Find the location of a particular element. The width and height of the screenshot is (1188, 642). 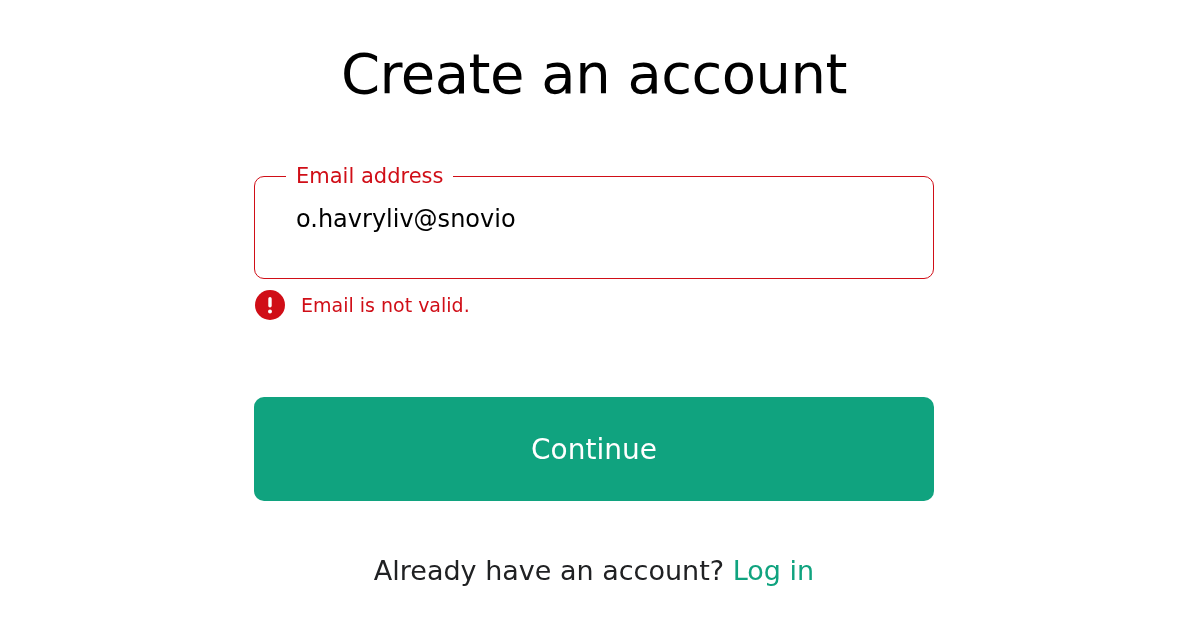

continue-button: Continue is located at coordinates (594, 449).